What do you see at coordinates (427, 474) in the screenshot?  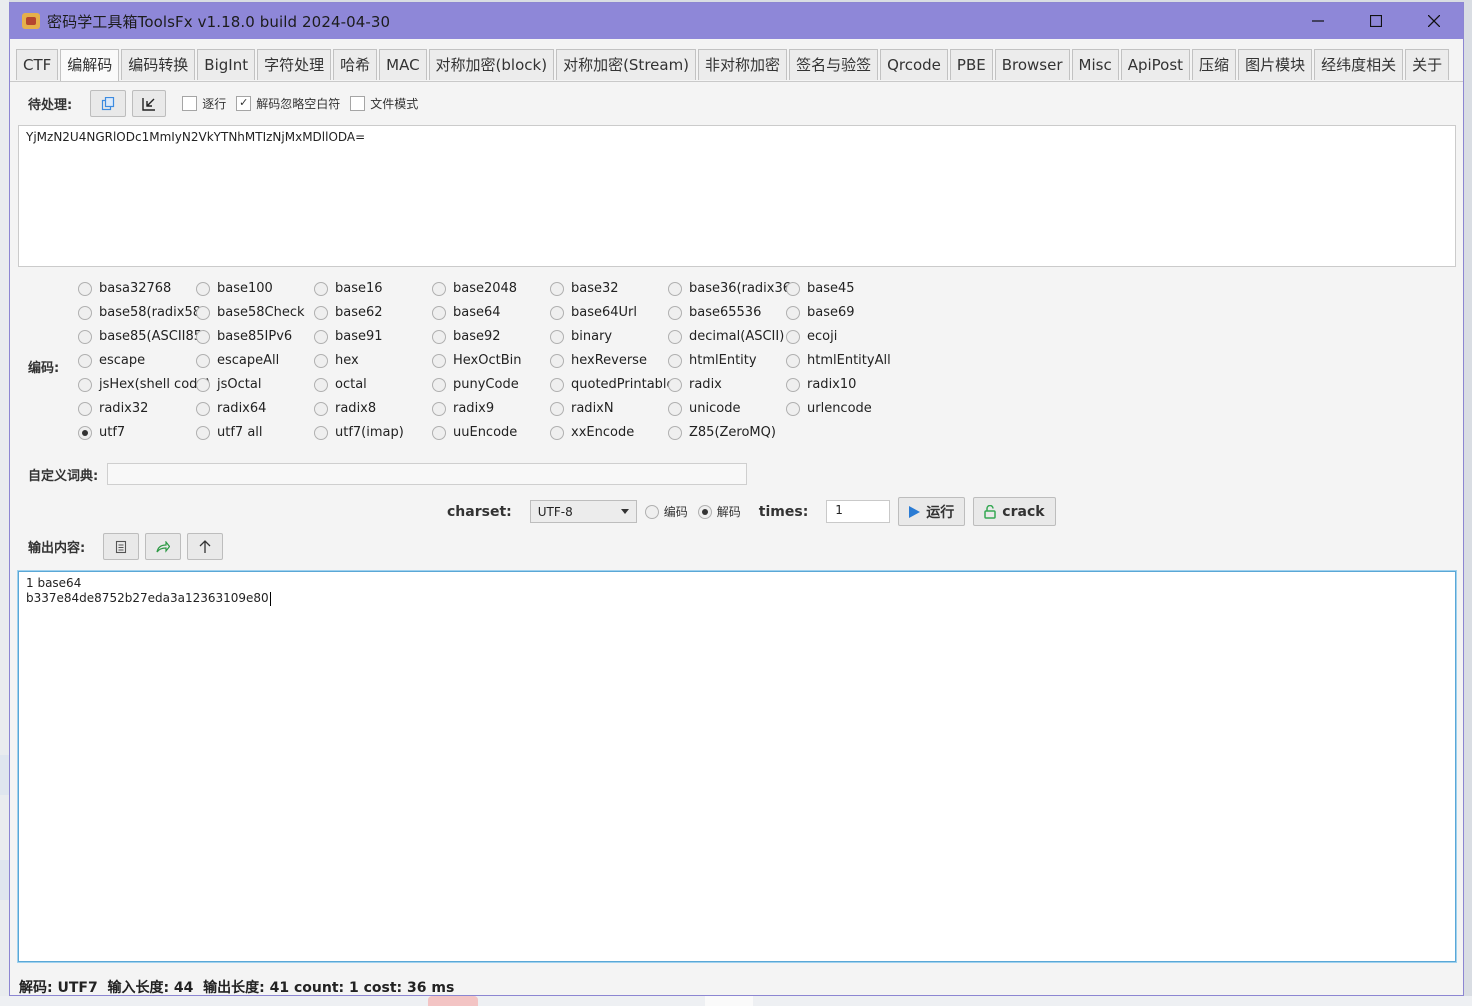 I see `custom-dict-input` at bounding box center [427, 474].